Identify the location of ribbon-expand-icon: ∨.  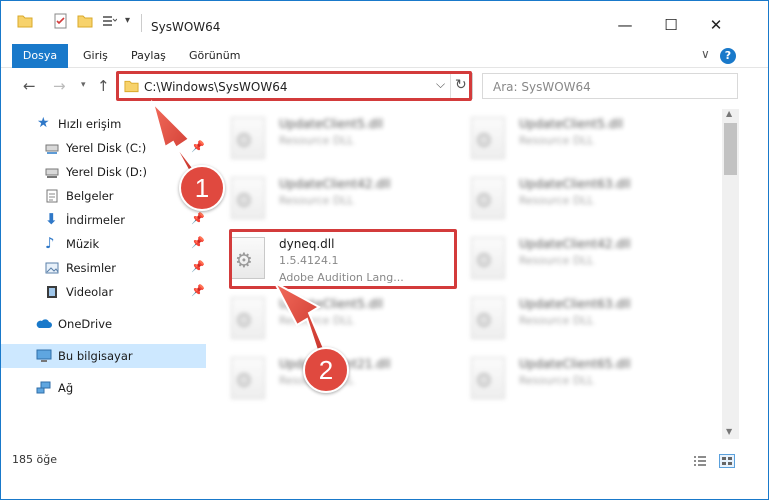
(705, 54).